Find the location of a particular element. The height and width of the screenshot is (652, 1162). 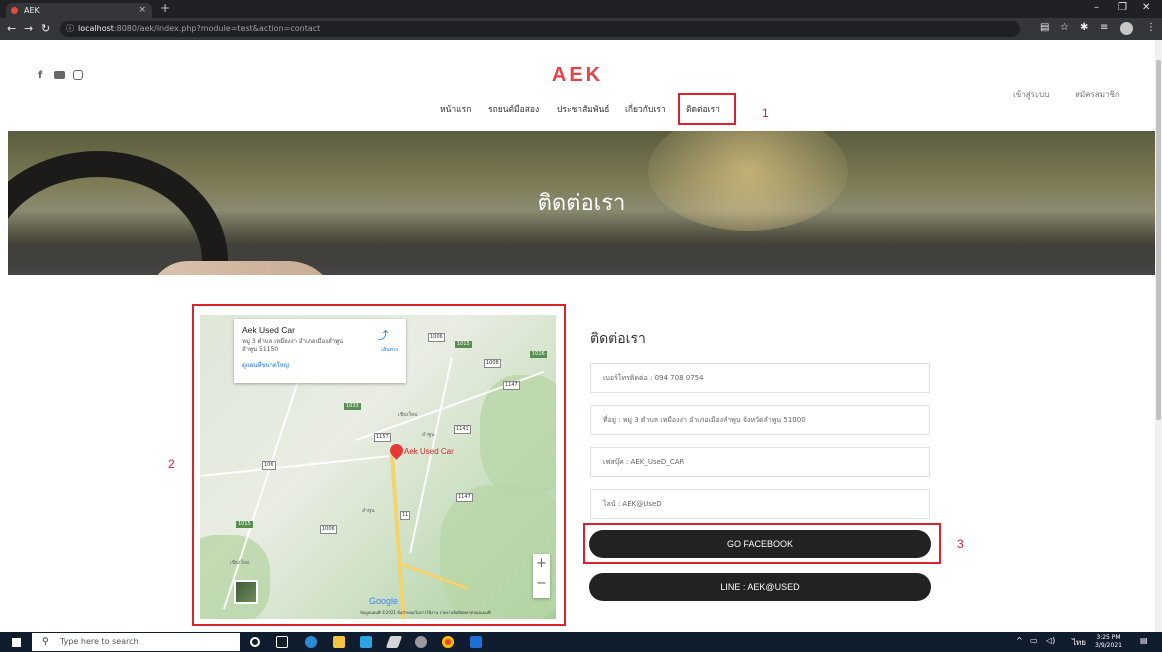

notifications-icon: ▤ is located at coordinates (1144, 640).